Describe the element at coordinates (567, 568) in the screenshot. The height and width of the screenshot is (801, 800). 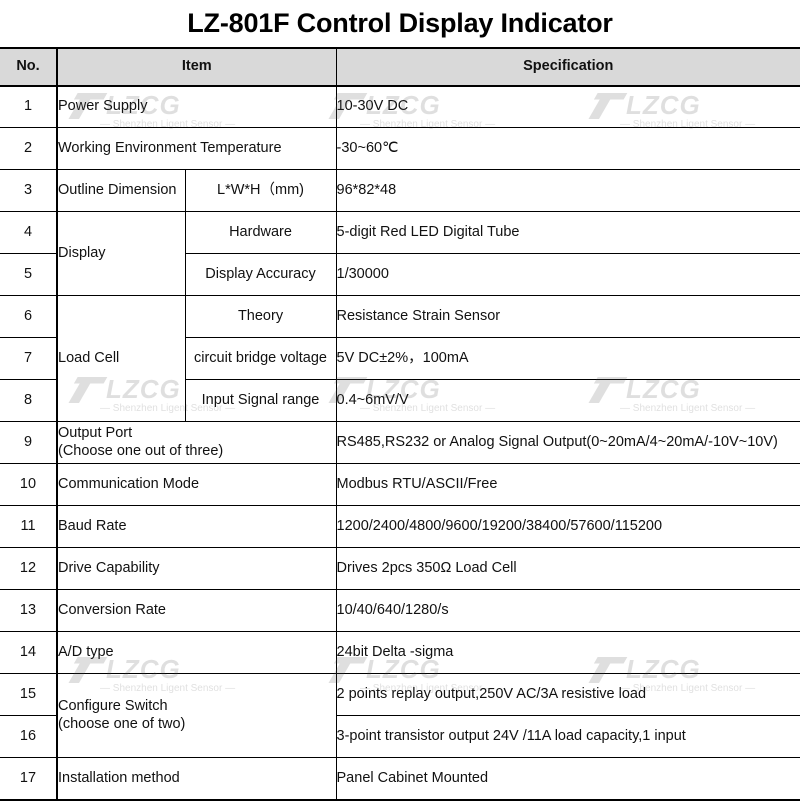
I see `row-spec: Drives 2pcs 350Ω Load Cell` at that location.